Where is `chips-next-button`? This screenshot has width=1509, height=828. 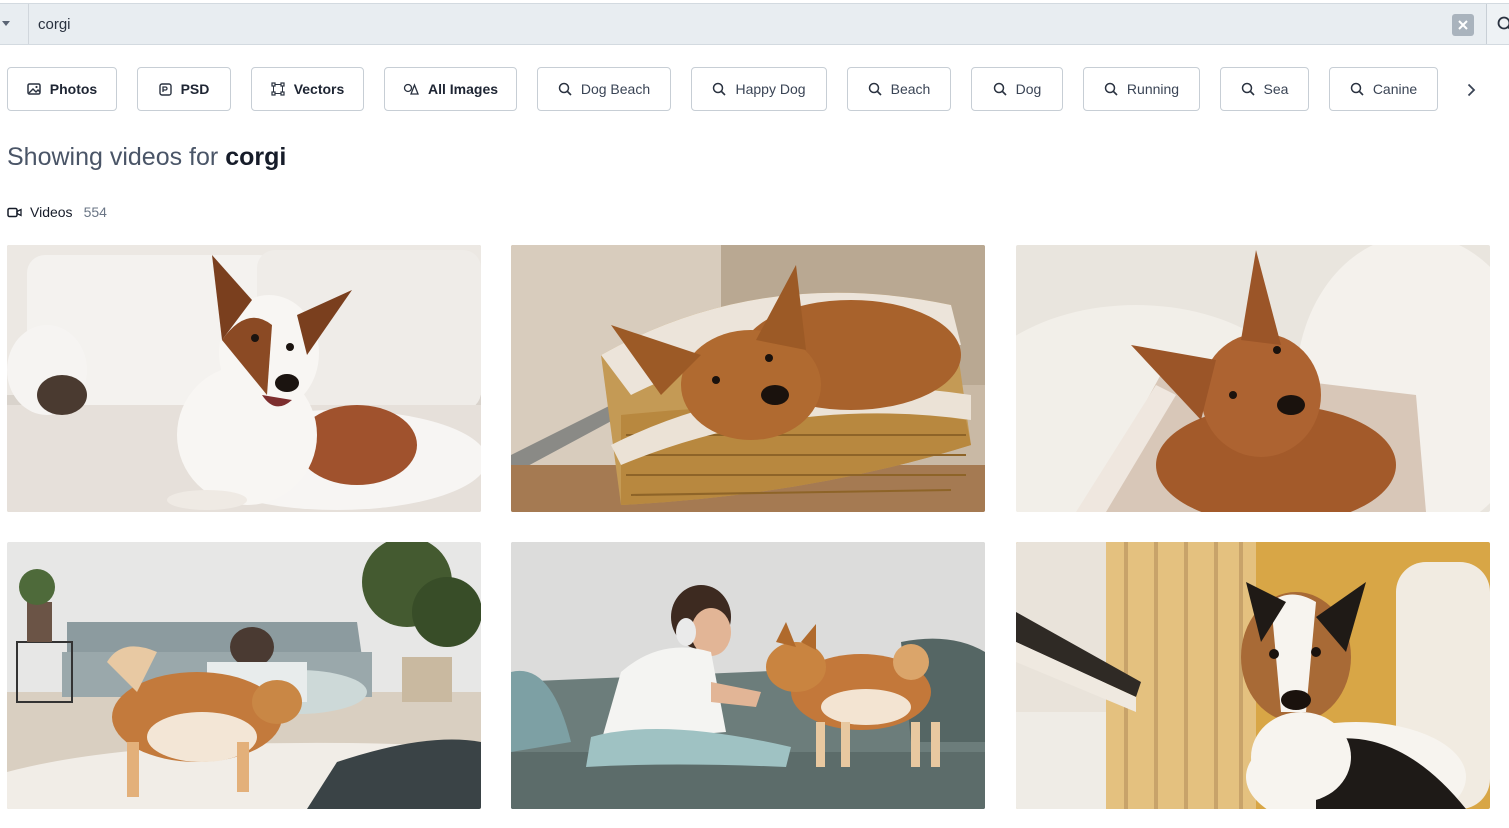 chips-next-button is located at coordinates (1471, 90).